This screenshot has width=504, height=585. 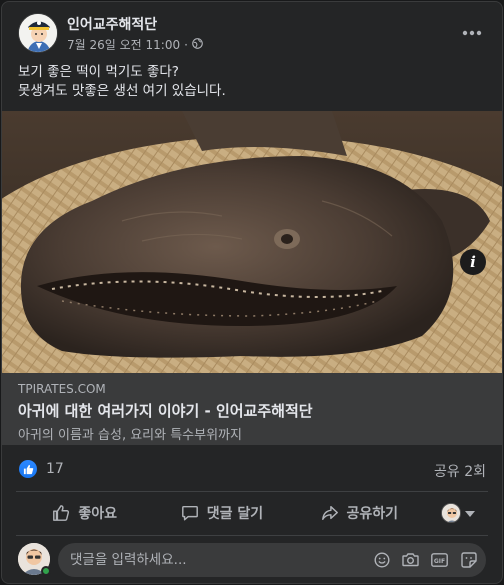 I want to click on post-timestamp: 7월 26일 오전 11:00, so click(x=123, y=44).